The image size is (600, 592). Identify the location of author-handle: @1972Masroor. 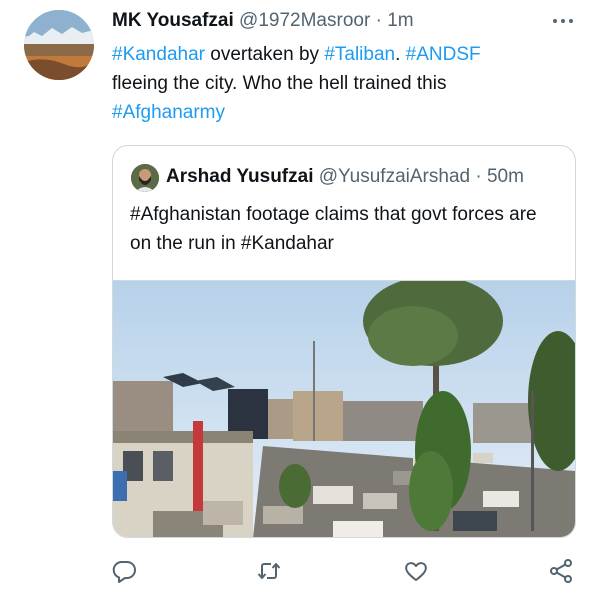
(304, 20).